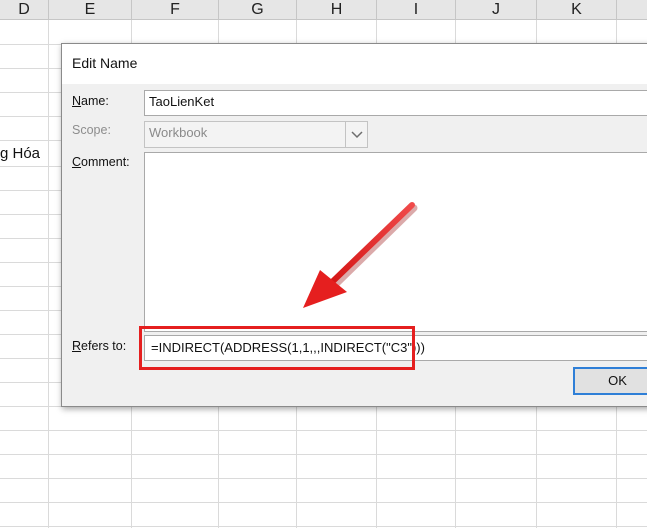 The width and height of the screenshot is (647, 528). Describe the element at coordinates (105, 63) in the screenshot. I see `dialog-title: Edit Name` at that location.